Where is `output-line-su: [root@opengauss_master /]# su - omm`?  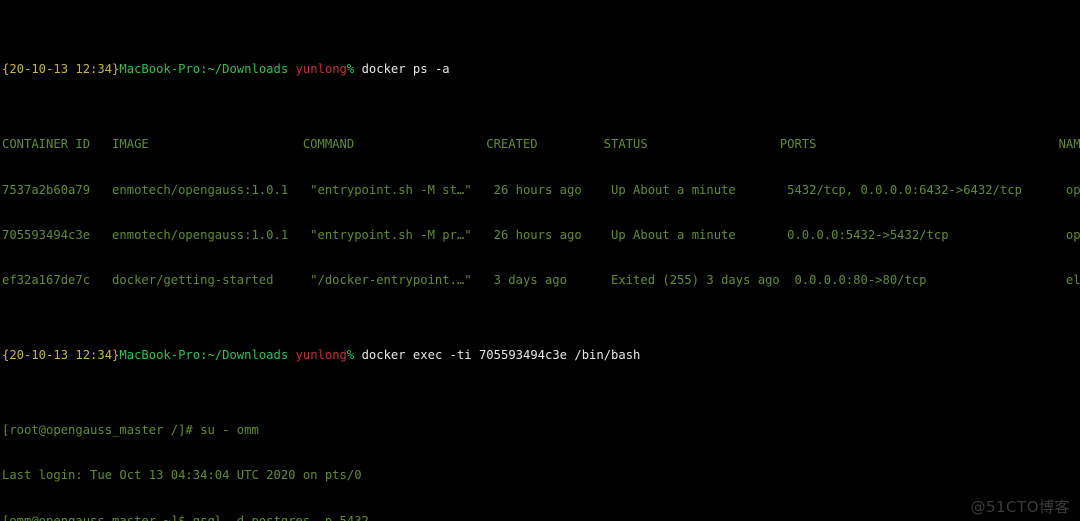 output-line-su: [root@opengauss_master /]# su - omm is located at coordinates (130, 430).